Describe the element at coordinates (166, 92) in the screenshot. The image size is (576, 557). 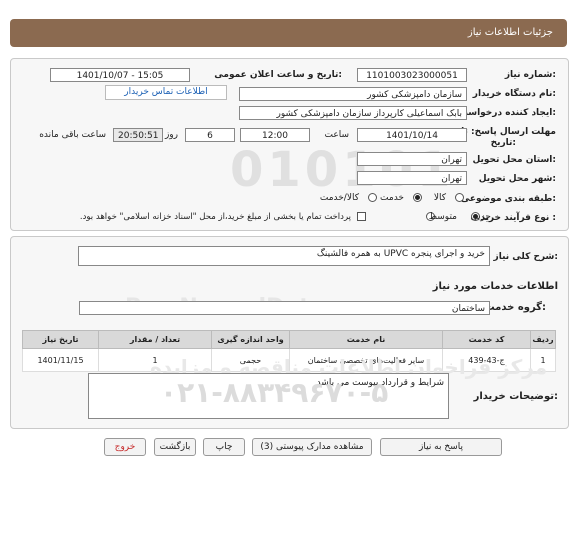
I see `buyer-contact-link: اطلاعات تماس خریدار` at that location.